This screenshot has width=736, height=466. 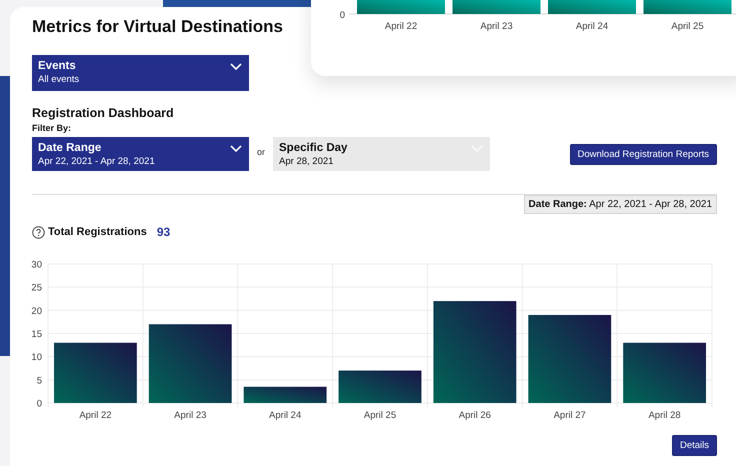 I want to click on x-axis-label: April 26, so click(x=474, y=415).